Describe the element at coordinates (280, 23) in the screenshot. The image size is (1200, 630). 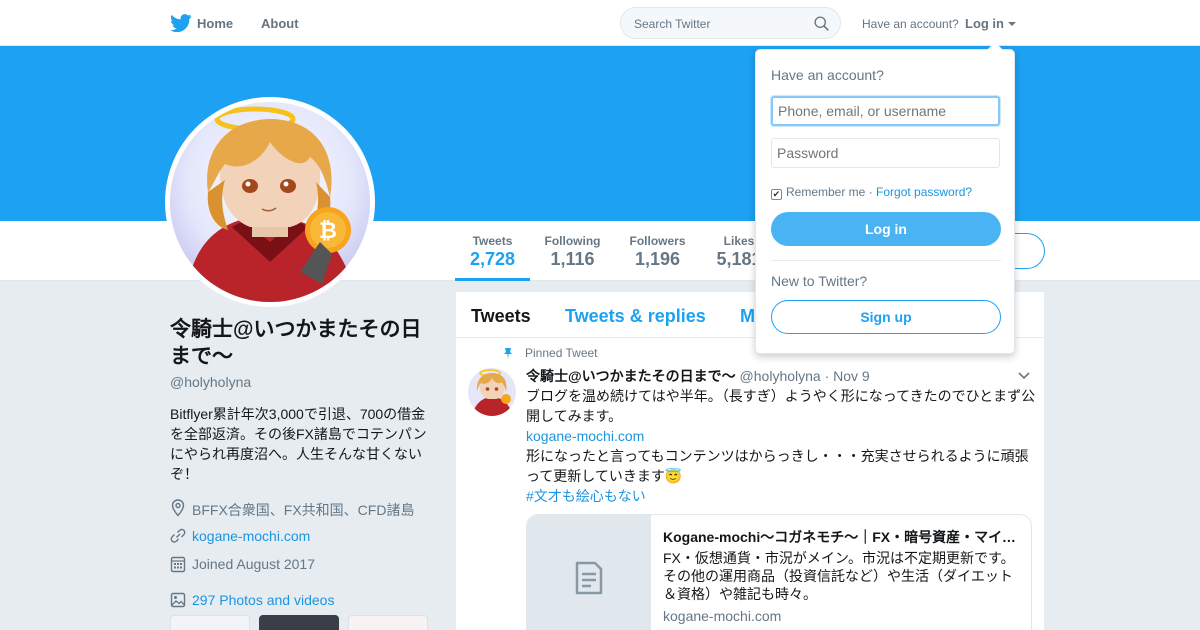
I see `nav-about-link: About` at that location.